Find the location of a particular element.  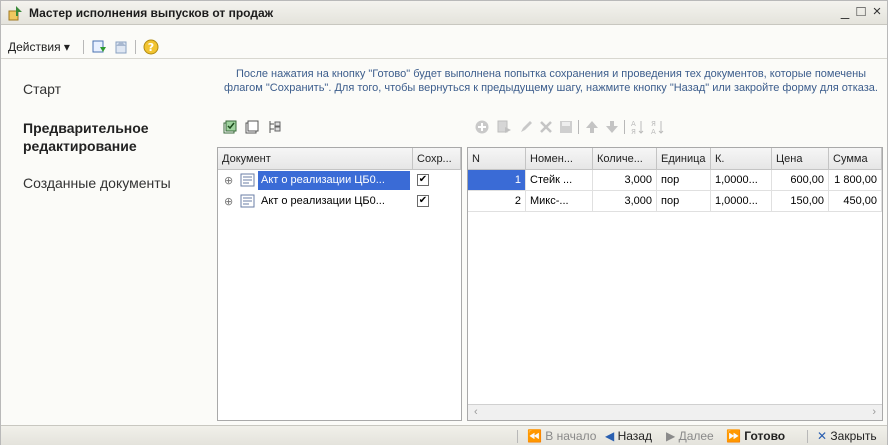

back-button: ◀ Назад is located at coordinates (628, 436).